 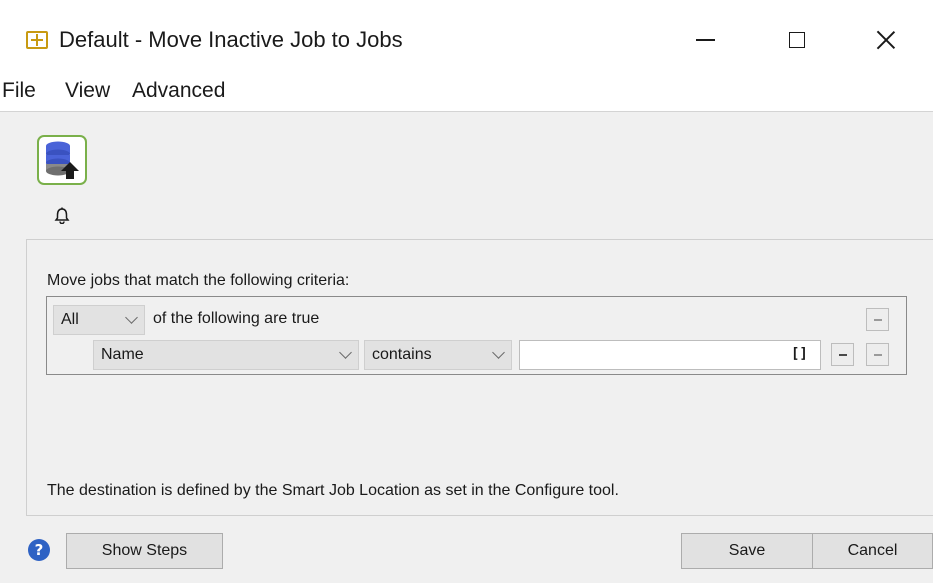 What do you see at coordinates (37, 40) in the screenshot?
I see `app-icon` at bounding box center [37, 40].